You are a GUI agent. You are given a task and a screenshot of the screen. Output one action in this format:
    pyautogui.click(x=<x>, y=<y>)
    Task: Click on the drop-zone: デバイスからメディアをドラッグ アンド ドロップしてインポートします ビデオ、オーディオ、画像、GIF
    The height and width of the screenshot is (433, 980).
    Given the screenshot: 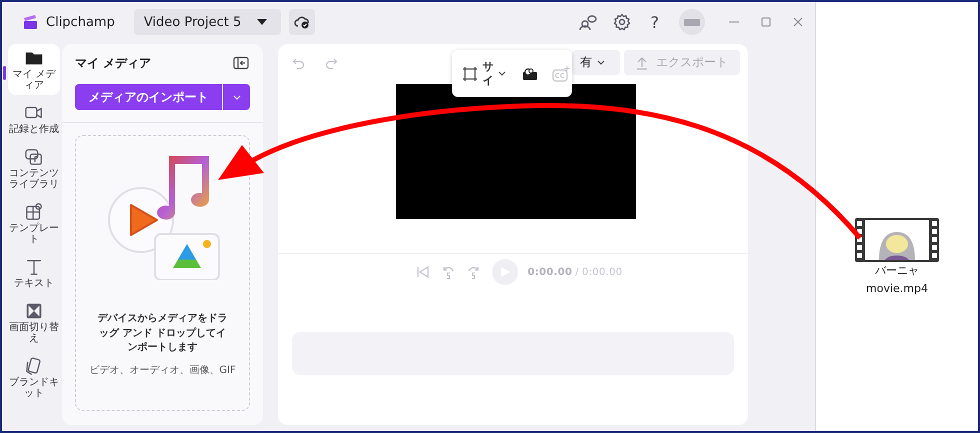 What is the action you would take?
    pyautogui.click(x=162, y=273)
    